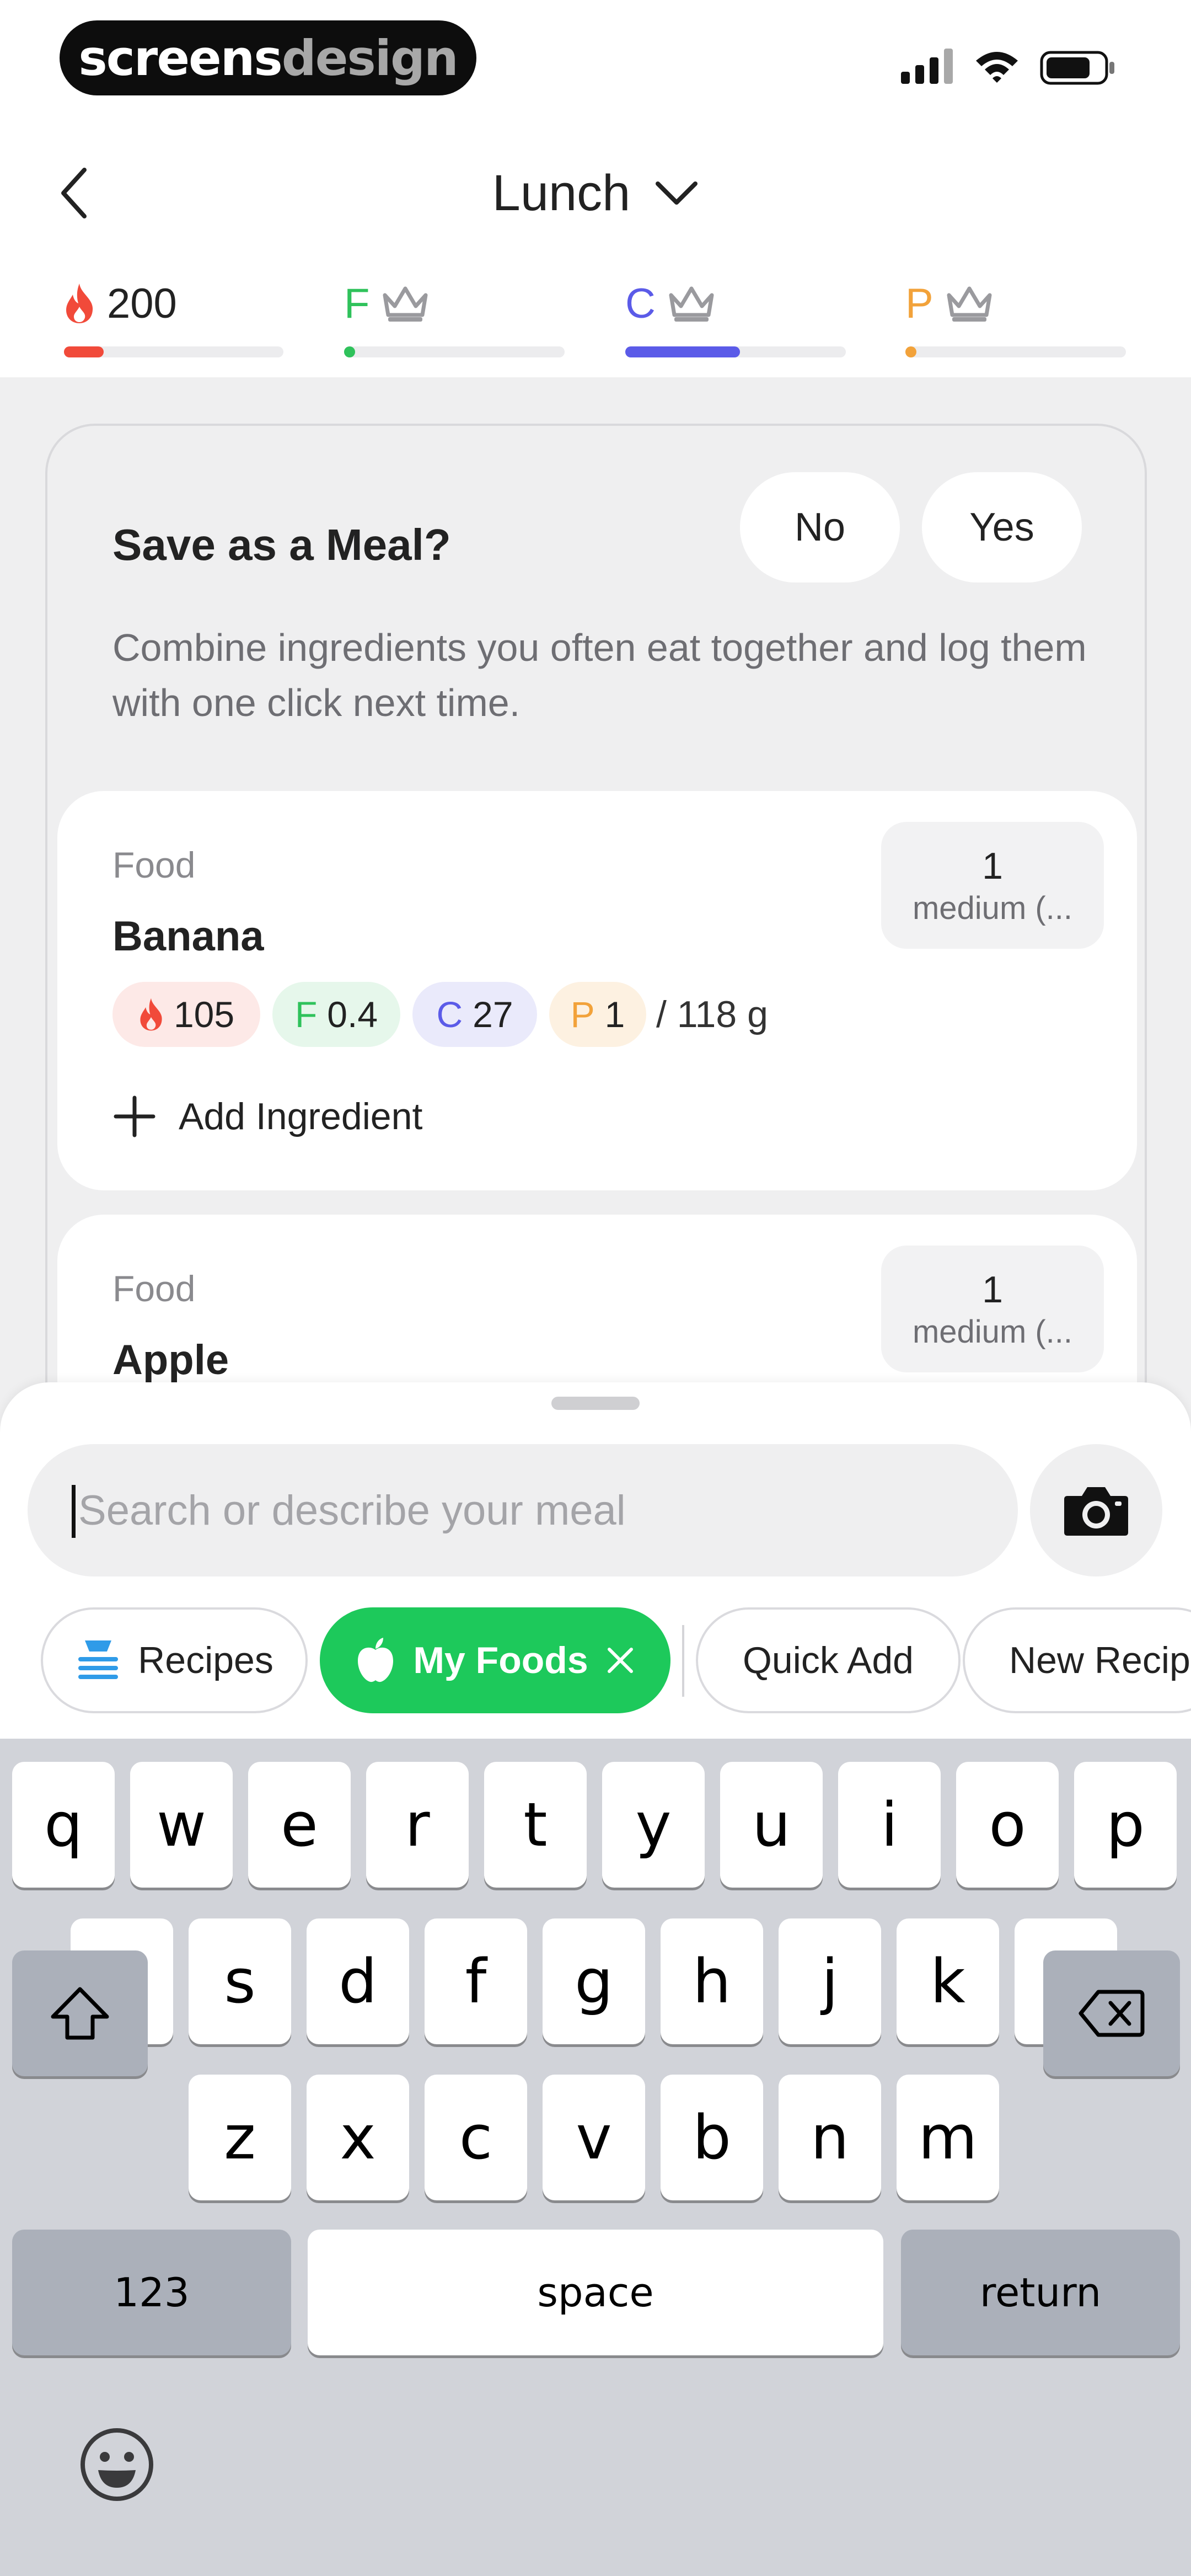 This screenshot has height=2576, width=1191. Describe the element at coordinates (993, 1289) in the screenshot. I see `quantity-value: 1` at that location.